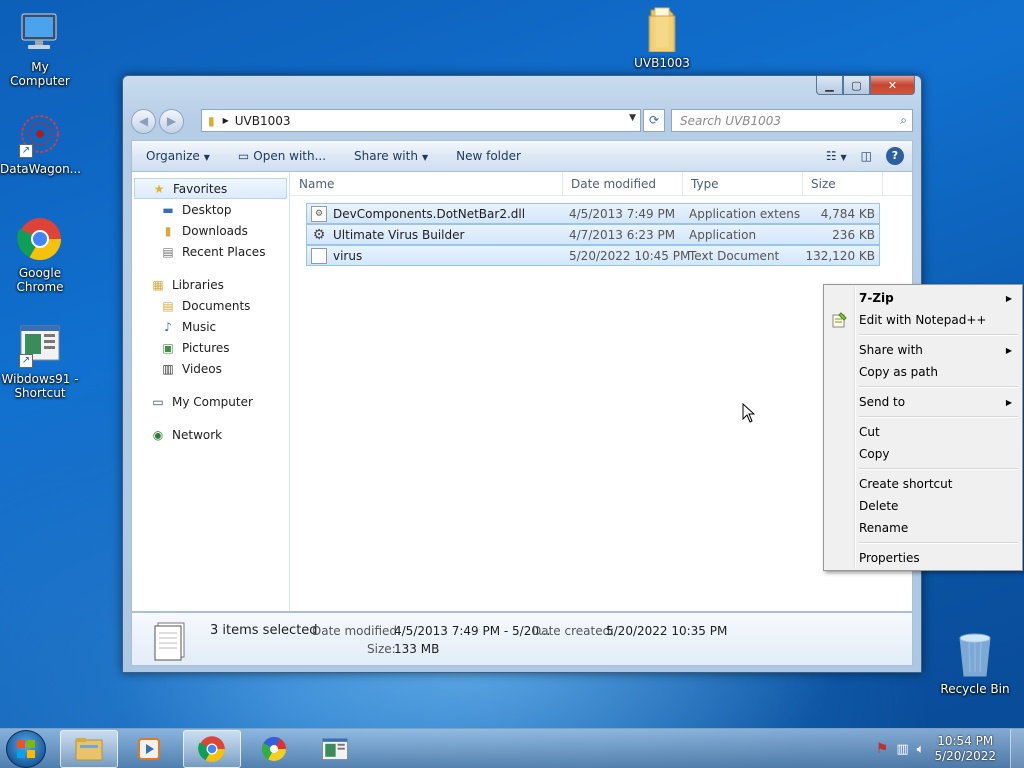 The width and height of the screenshot is (1024, 768). I want to click on help-icon: ?, so click(895, 156).